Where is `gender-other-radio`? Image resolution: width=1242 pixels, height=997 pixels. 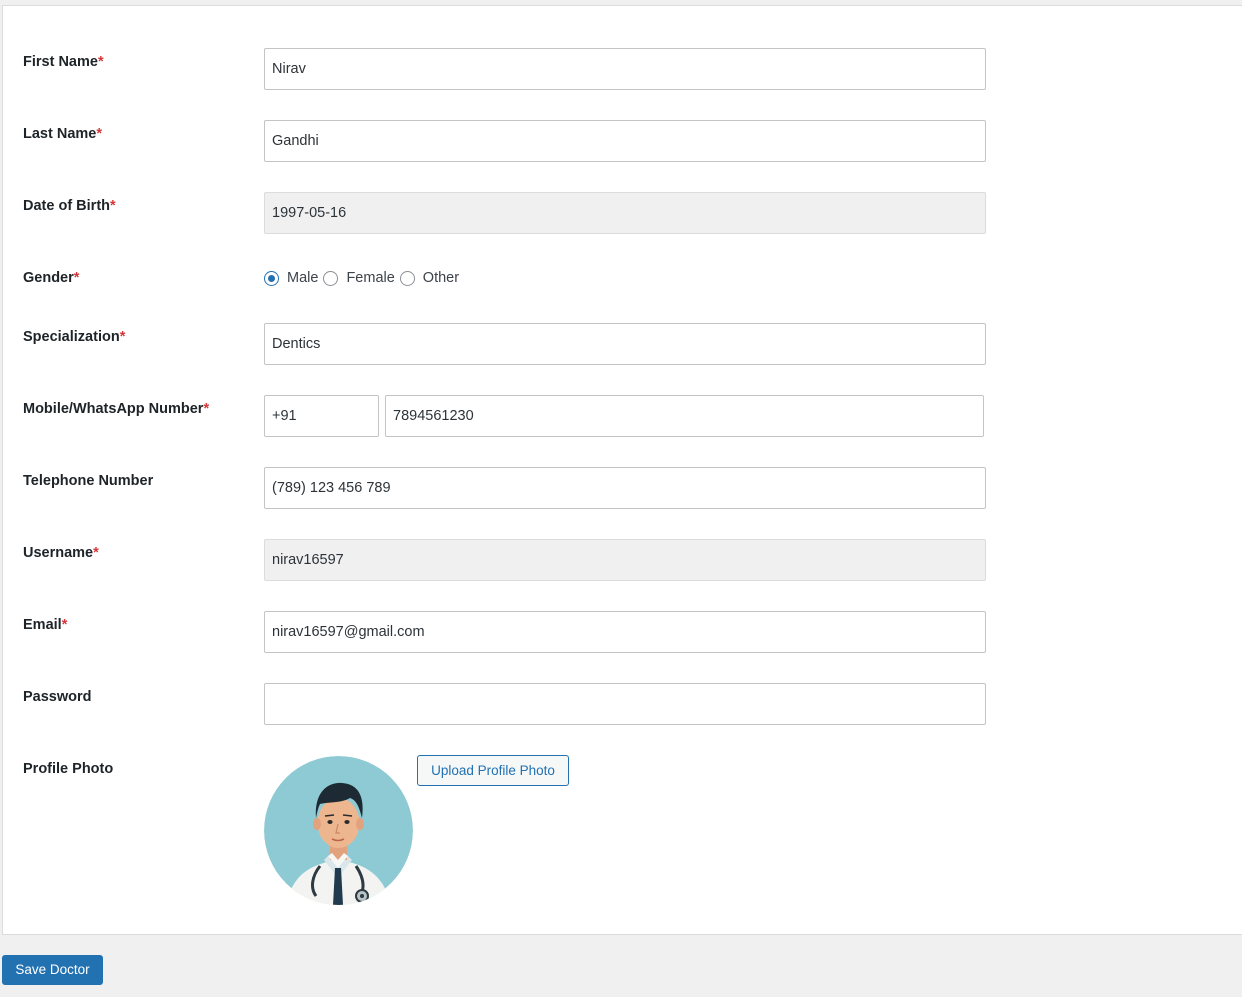
gender-other-radio is located at coordinates (407, 278).